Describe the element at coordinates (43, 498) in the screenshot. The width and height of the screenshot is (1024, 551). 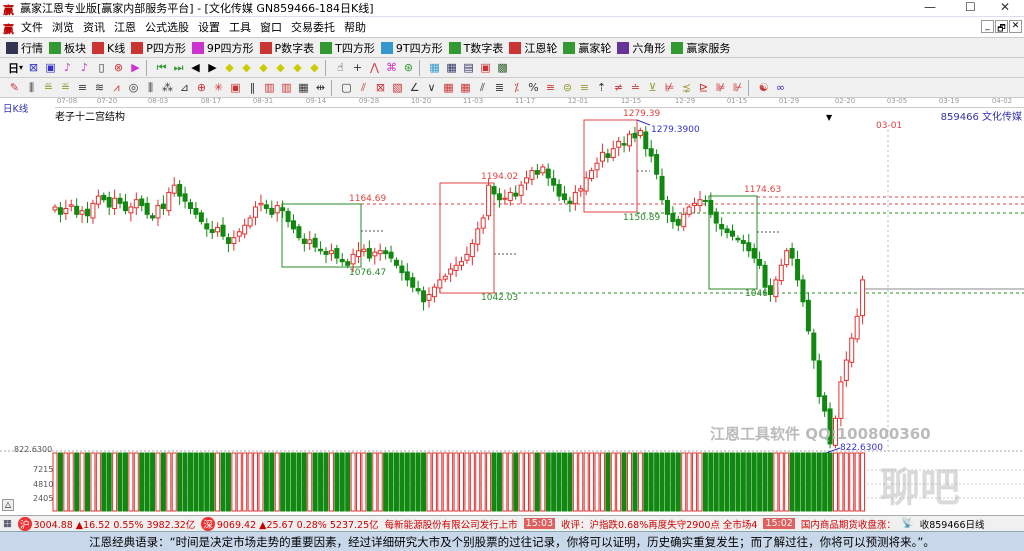
I see `vol-axis-3: 2405` at that location.